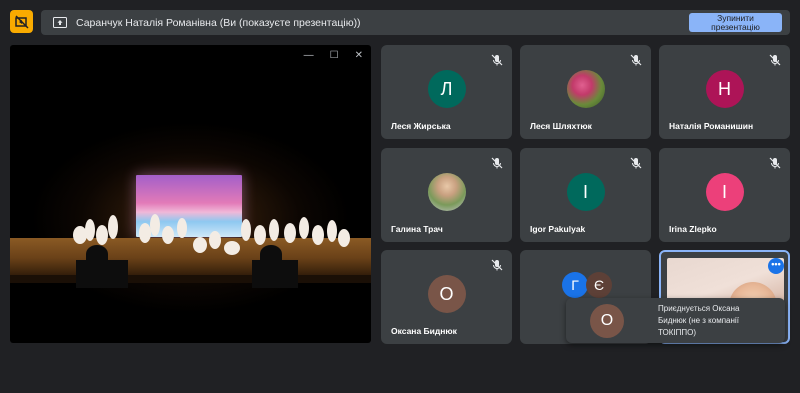  I want to click on participant-tile: О Оксана Биднюк, so click(446, 297).